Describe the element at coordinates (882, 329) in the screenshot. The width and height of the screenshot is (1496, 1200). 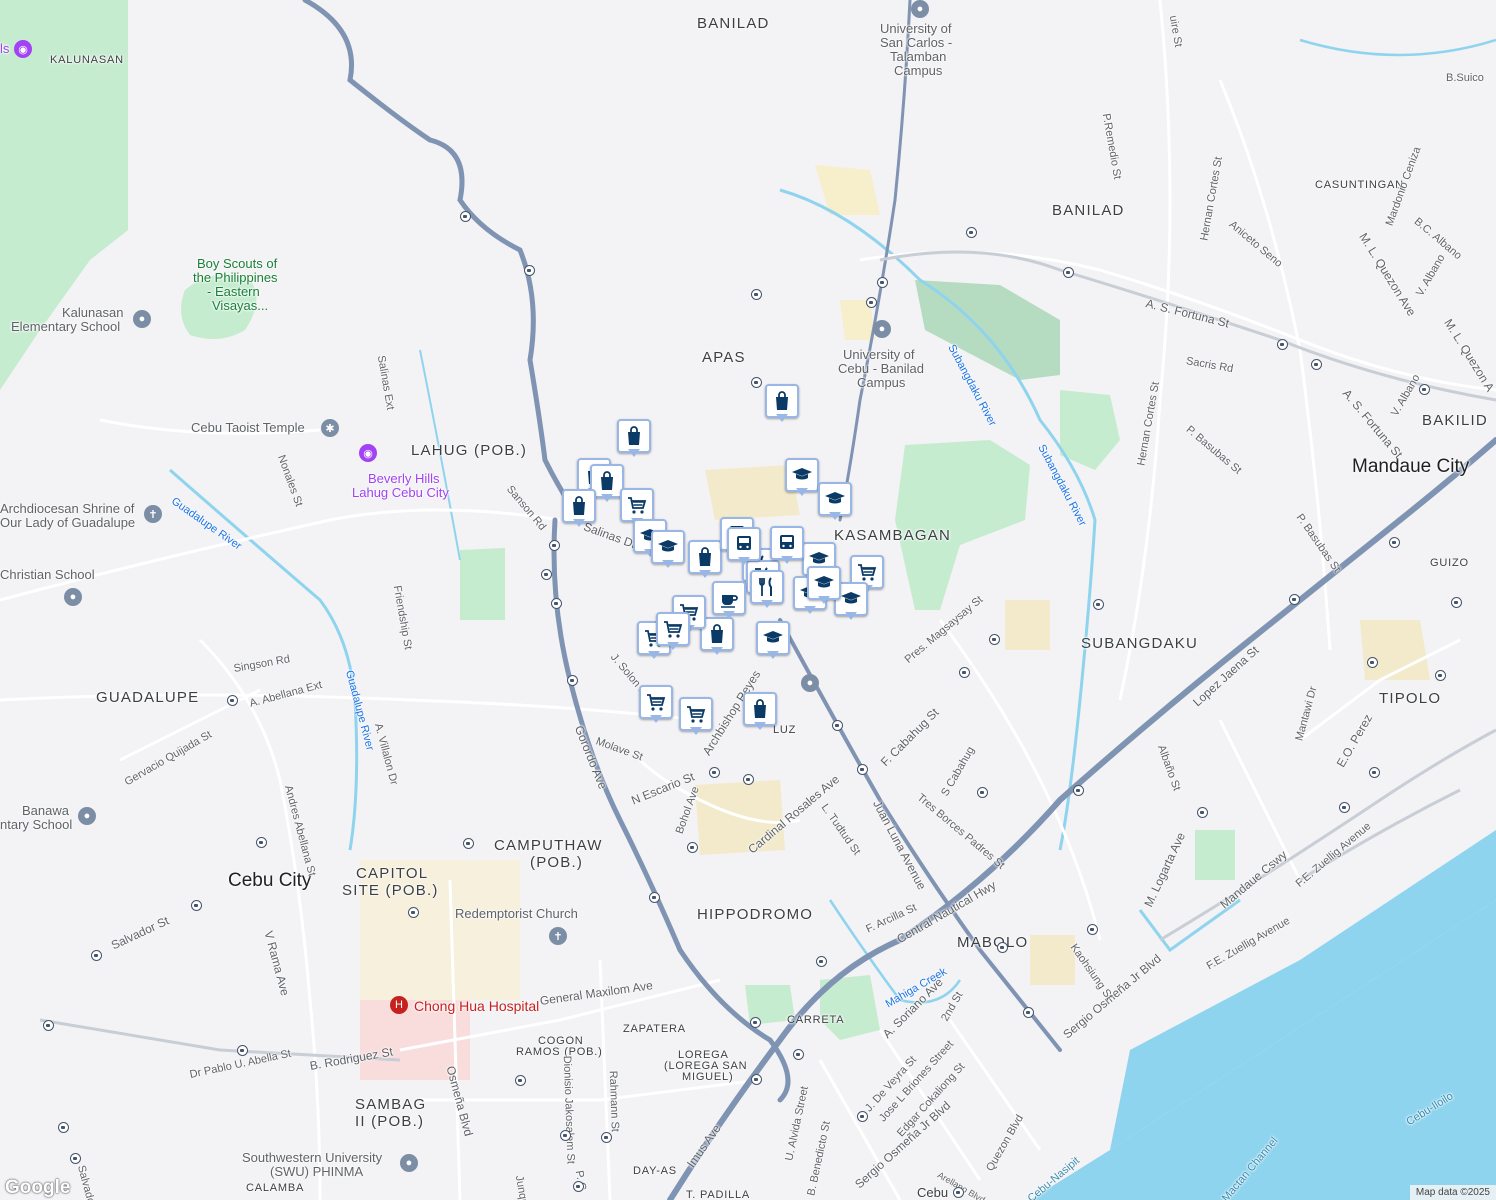
I see `university-icon: ●` at that location.